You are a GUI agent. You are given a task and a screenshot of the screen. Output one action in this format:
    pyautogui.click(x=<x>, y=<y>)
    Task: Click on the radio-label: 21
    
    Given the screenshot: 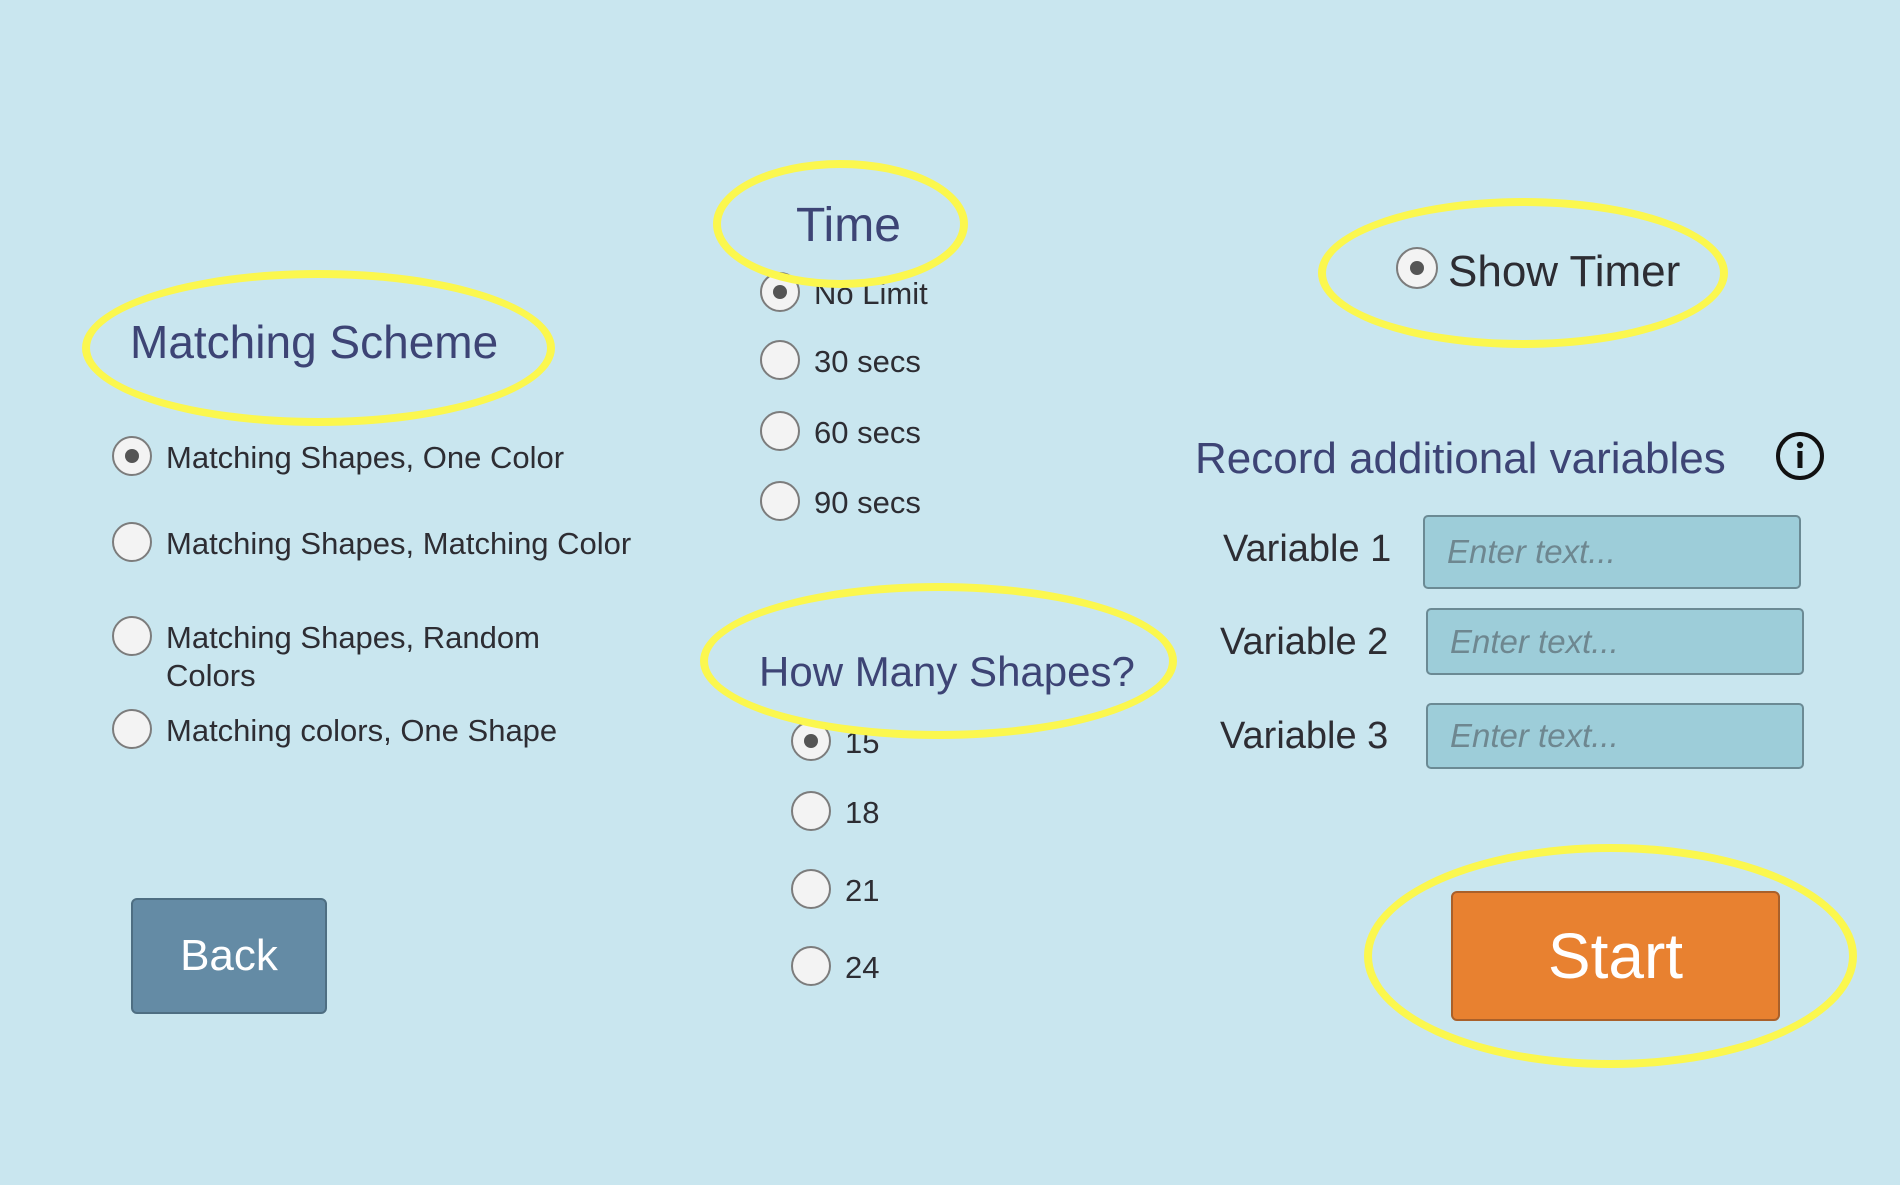 What is the action you would take?
    pyautogui.click(x=862, y=890)
    